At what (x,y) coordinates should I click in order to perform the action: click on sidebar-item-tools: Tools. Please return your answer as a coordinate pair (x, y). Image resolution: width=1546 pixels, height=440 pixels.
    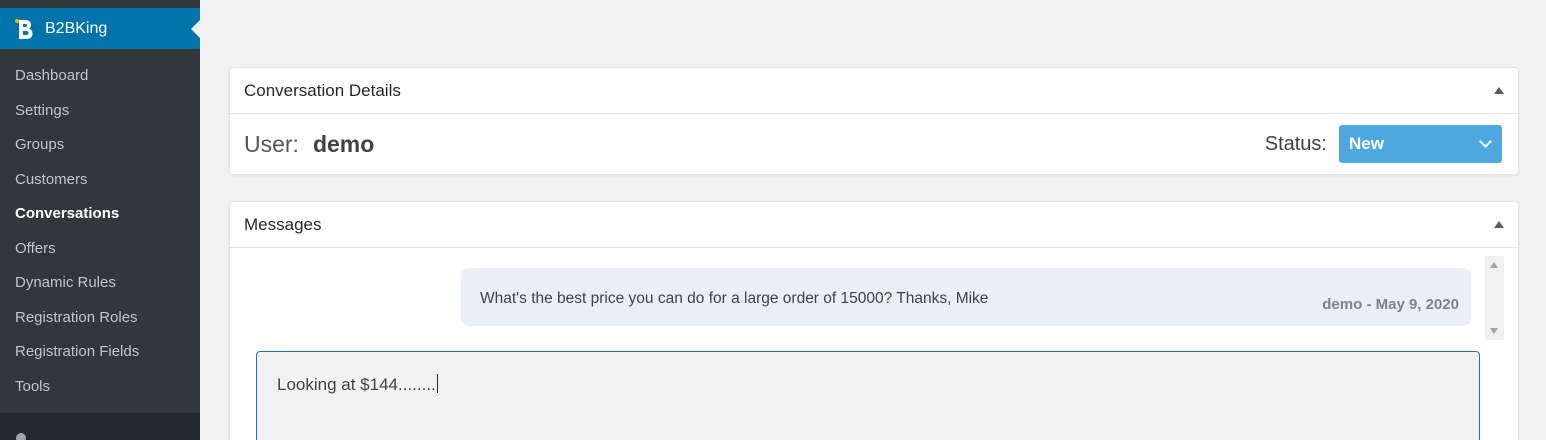
    Looking at the image, I should click on (100, 387).